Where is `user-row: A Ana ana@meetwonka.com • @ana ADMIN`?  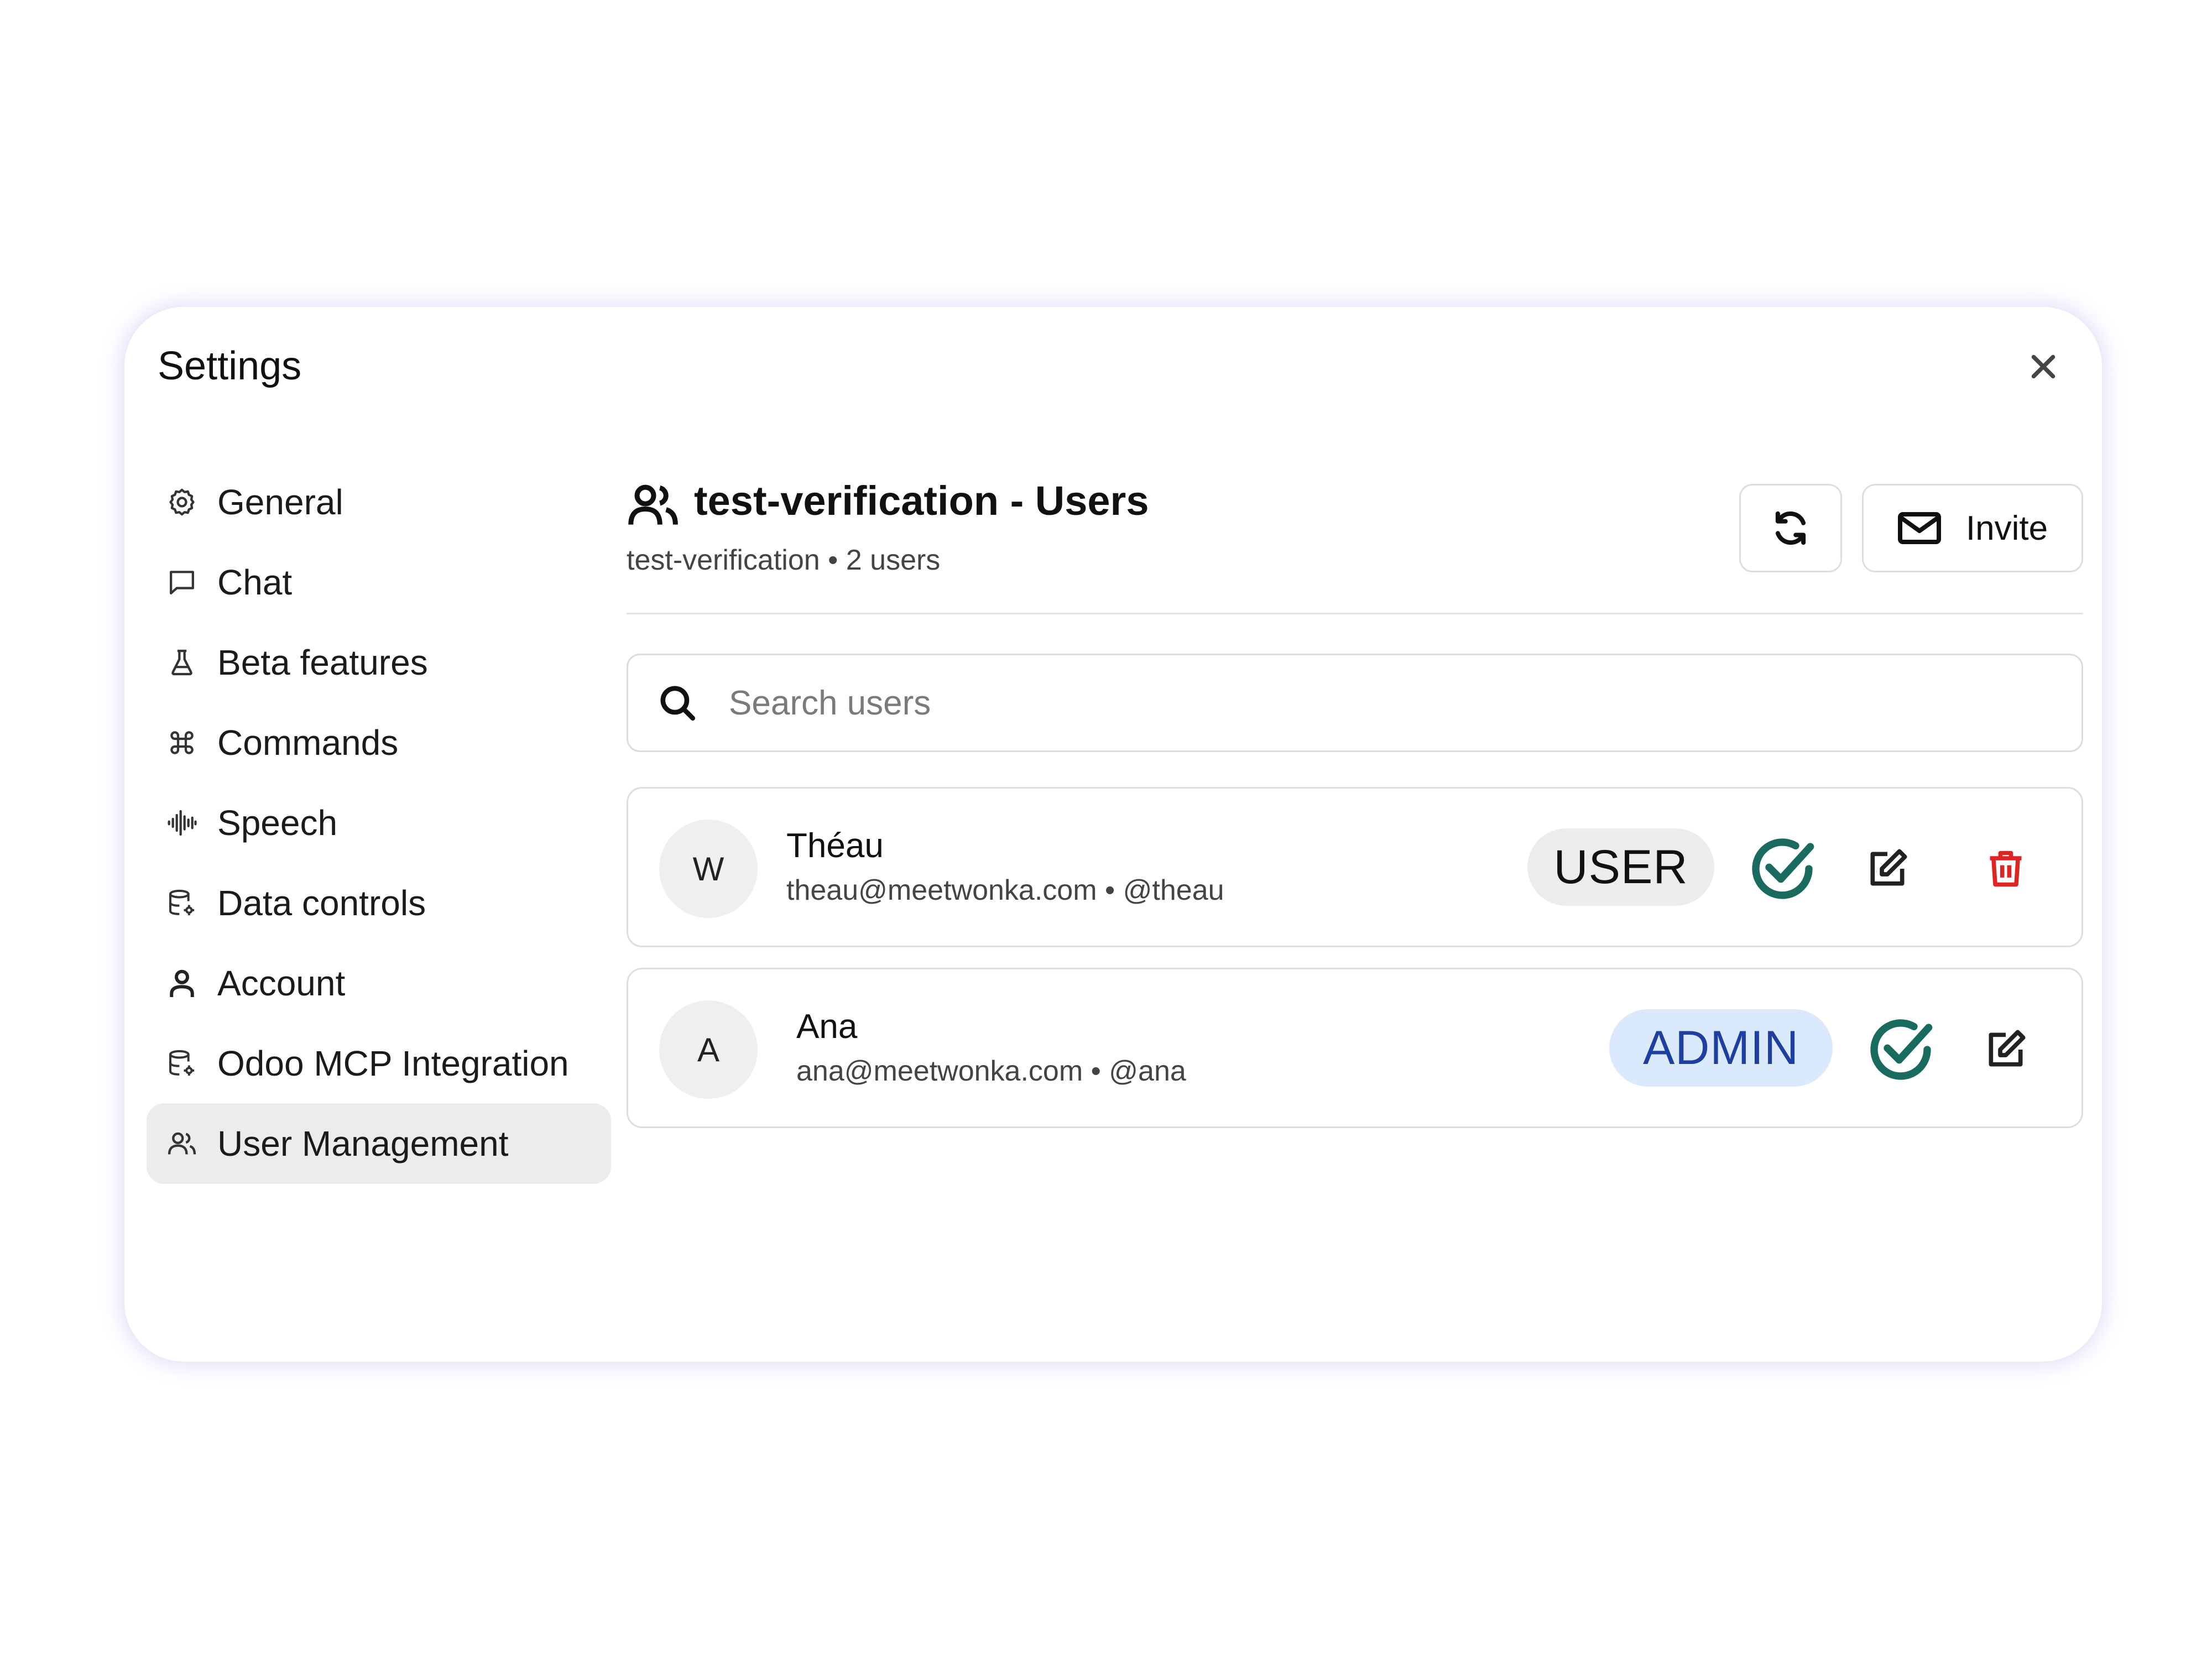
user-row: A Ana ana@meetwonka.com • @ana ADMIN is located at coordinates (1355, 1048).